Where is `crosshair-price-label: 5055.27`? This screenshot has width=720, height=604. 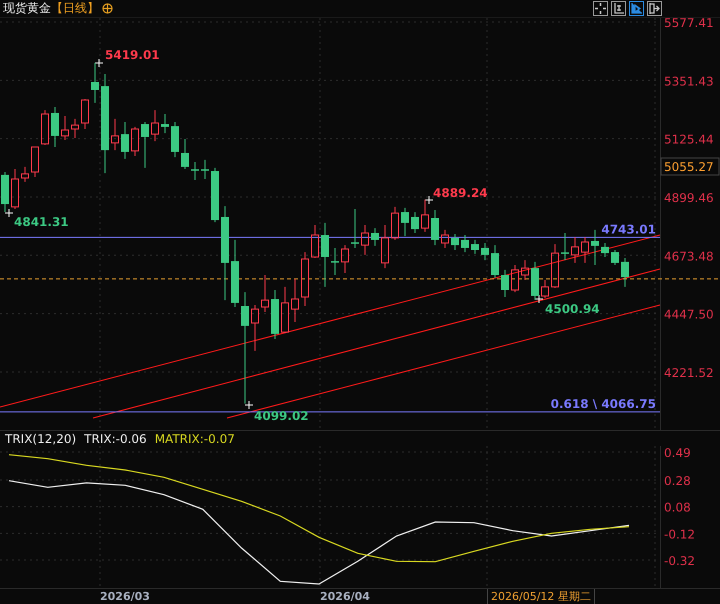 crosshair-price-label: 5055.27 is located at coordinates (690, 167).